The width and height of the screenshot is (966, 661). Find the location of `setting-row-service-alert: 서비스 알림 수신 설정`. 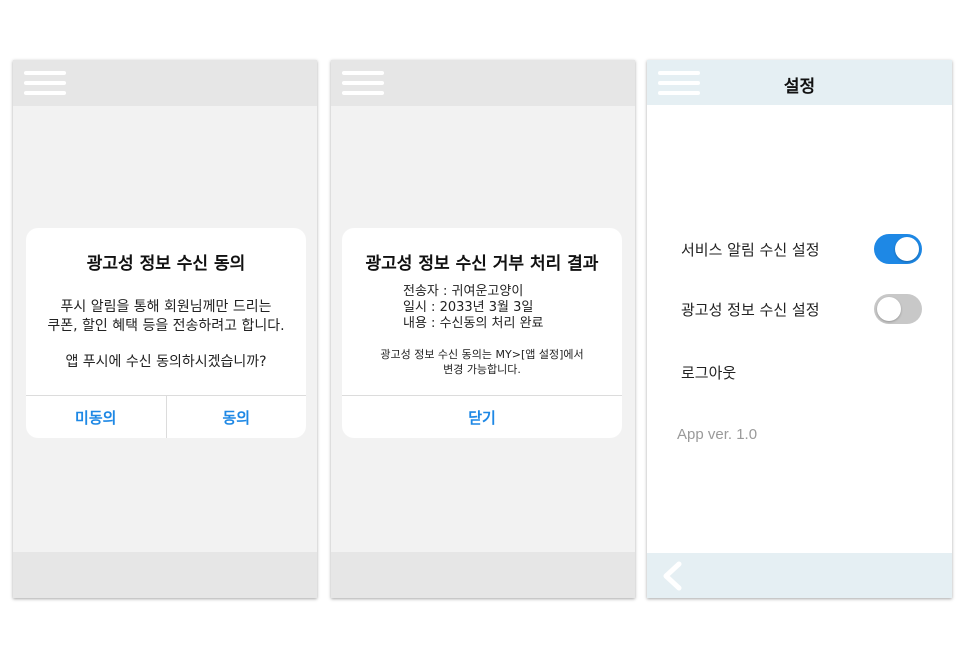

setting-row-service-alert: 서비스 알림 수신 설정 is located at coordinates (801, 249).